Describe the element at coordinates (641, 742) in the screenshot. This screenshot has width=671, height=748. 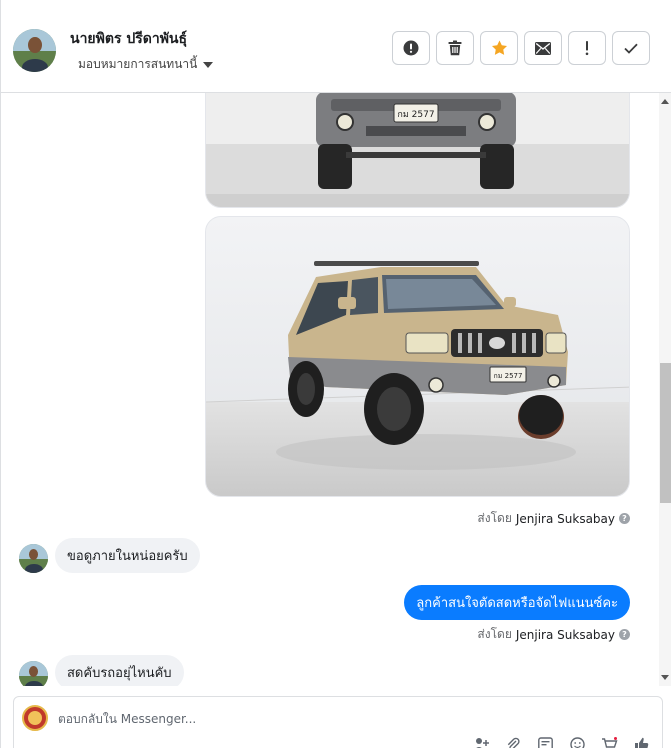
I see `like-icon` at that location.